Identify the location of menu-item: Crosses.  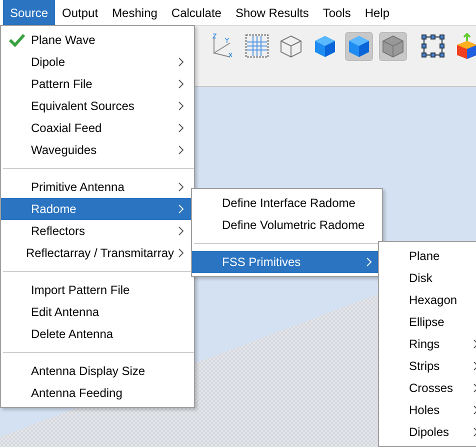
(427, 388).